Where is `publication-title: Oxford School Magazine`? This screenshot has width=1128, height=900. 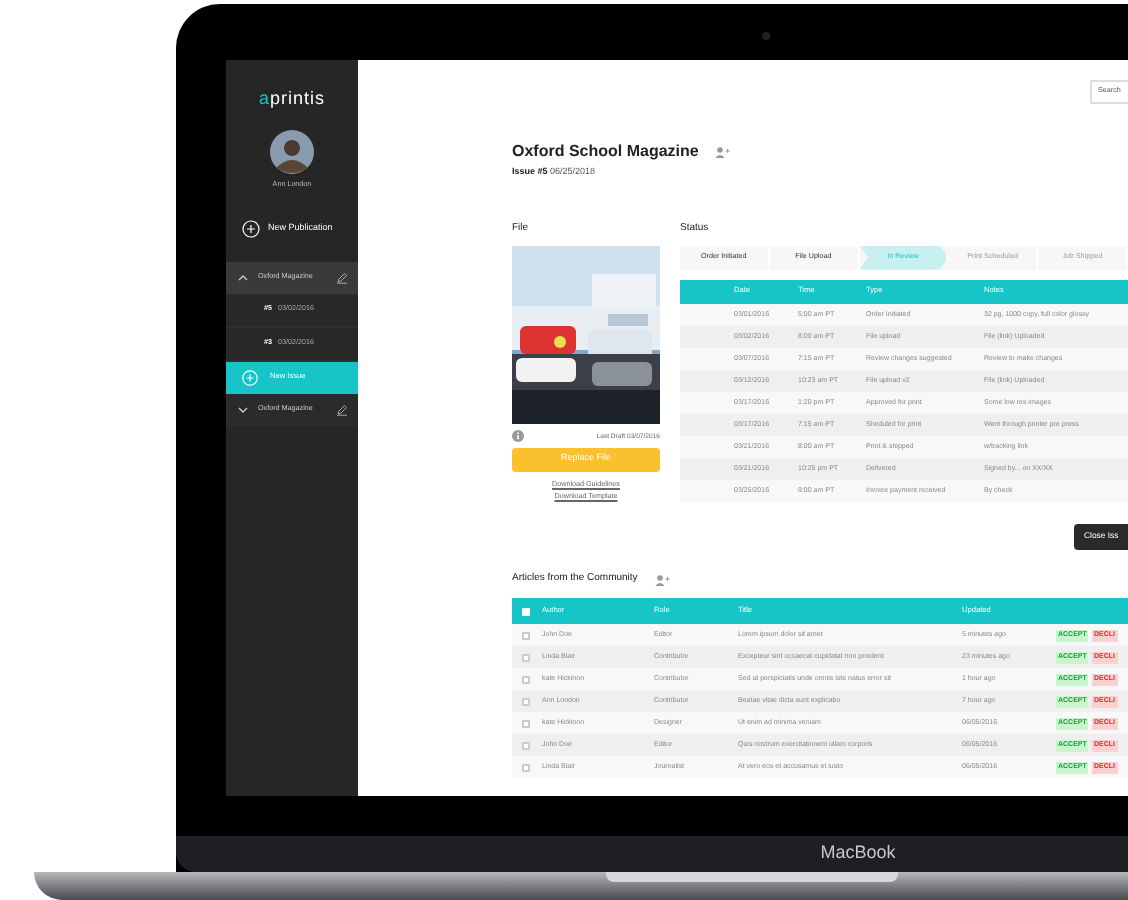
publication-title: Oxford School Magazine is located at coordinates (605, 152).